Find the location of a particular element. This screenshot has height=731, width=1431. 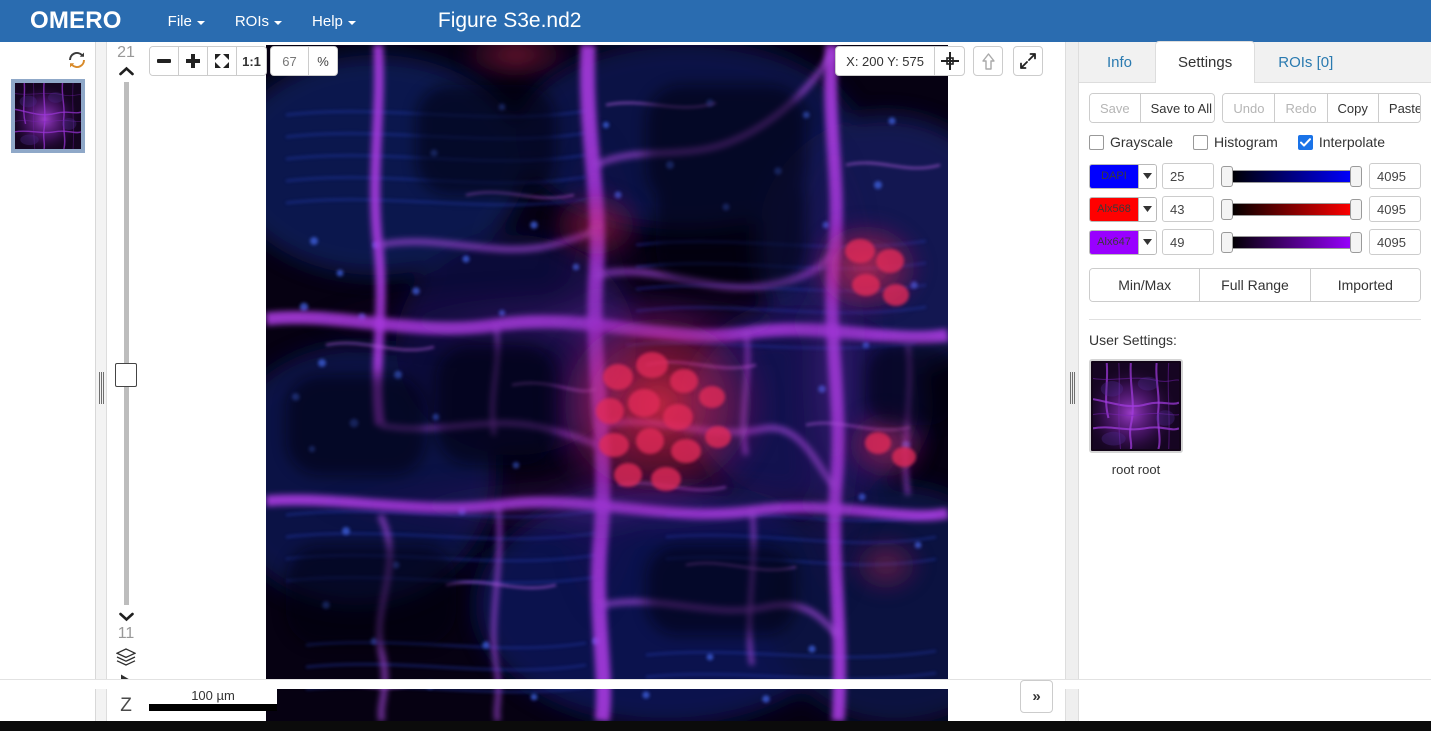

fit-to-screen-icon is located at coordinates (222, 61).